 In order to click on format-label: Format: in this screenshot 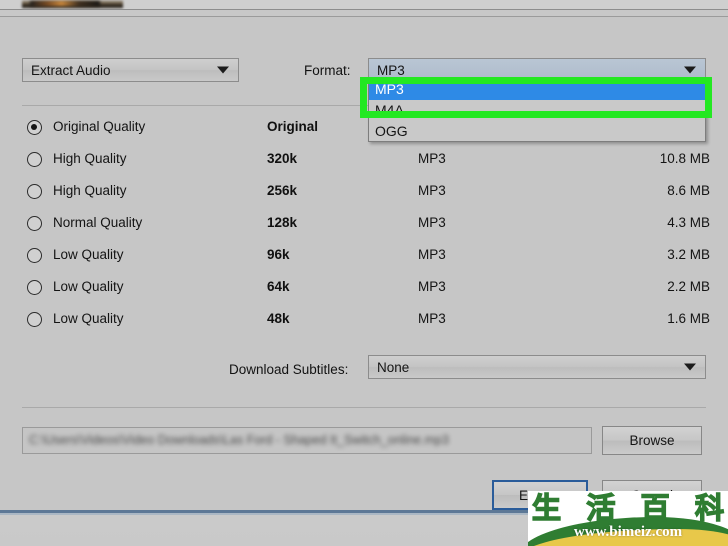, I will do `click(327, 70)`.